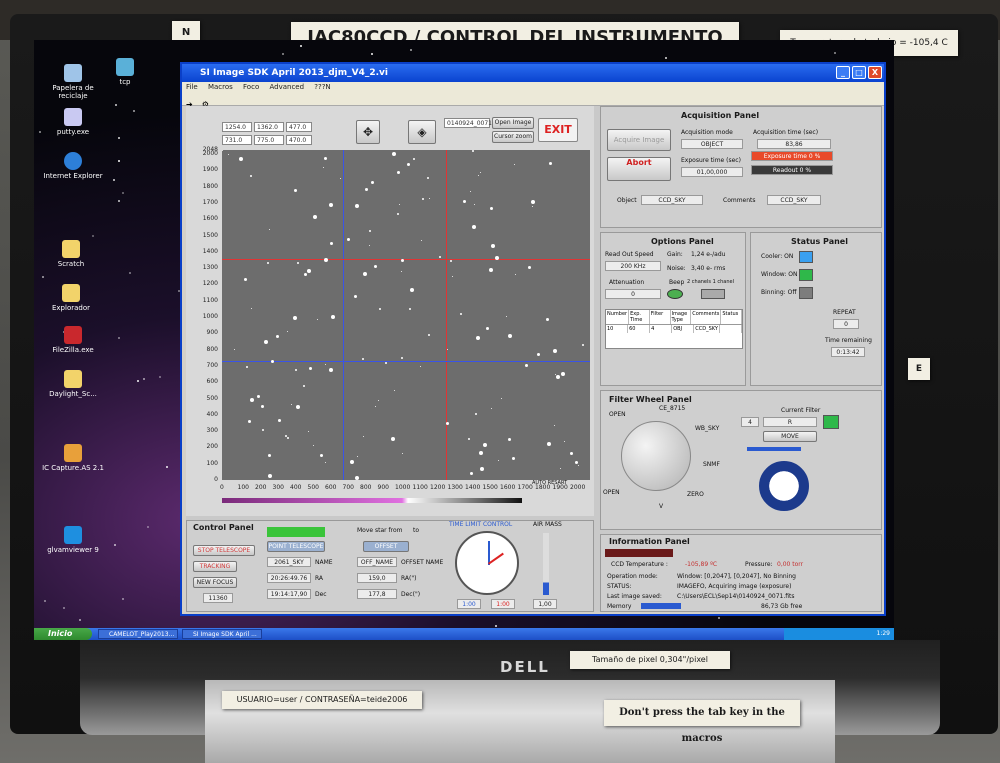  Describe the element at coordinates (790, 436) in the screenshot. I see `filter-move-button: MOVE` at that location.